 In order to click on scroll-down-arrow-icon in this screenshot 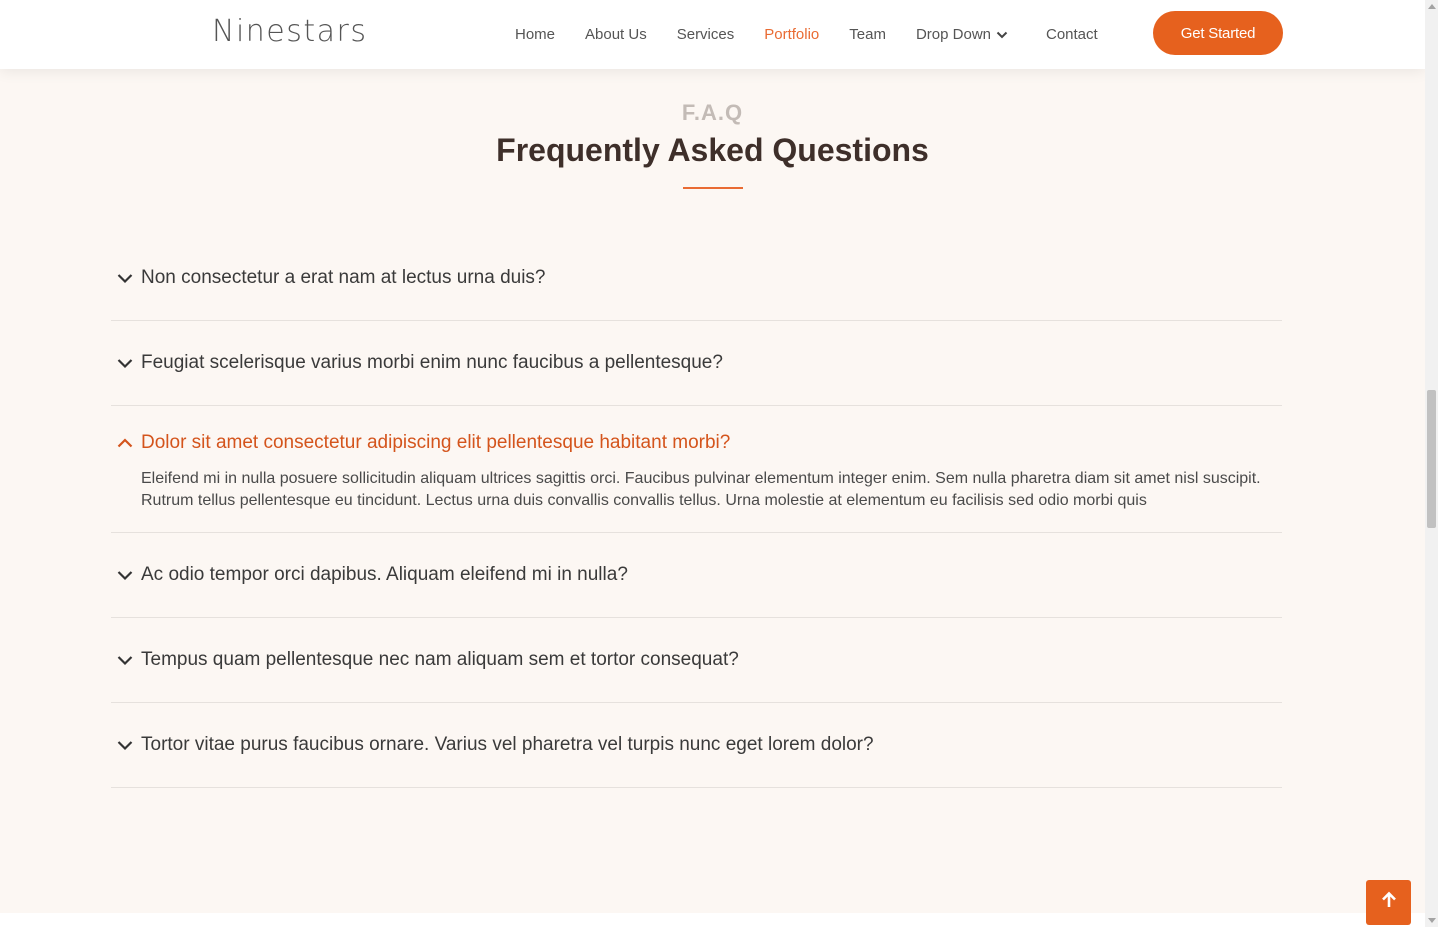, I will do `click(1432, 920)`.